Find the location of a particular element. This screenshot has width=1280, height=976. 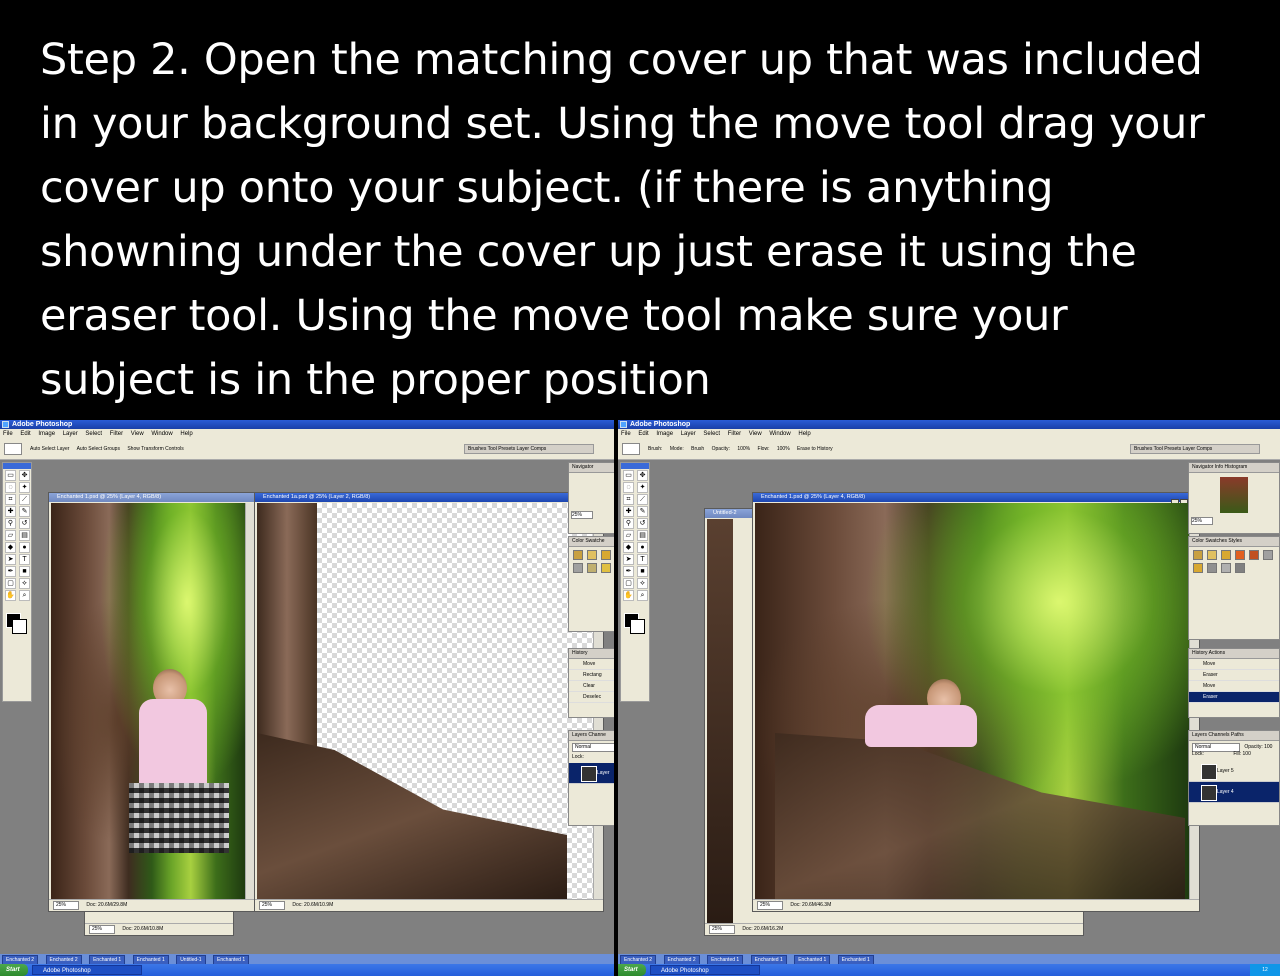

lasso-tool-icon: ◌ is located at coordinates (628, 487).